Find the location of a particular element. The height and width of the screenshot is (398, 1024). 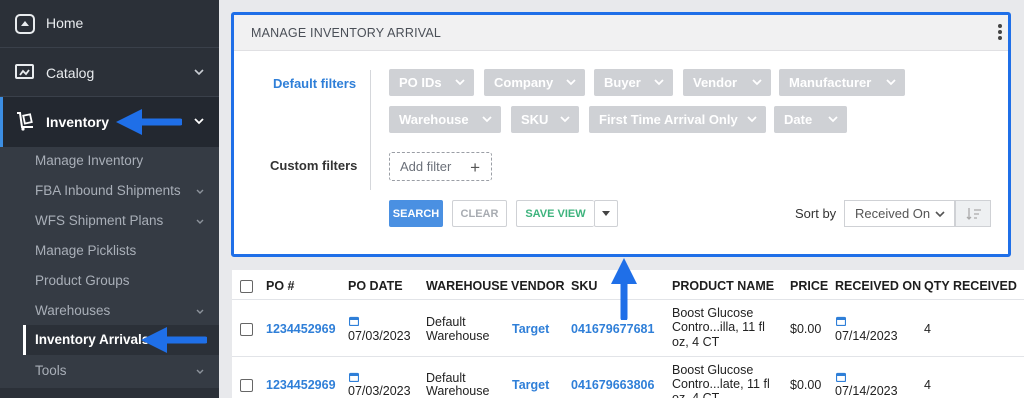

nav-catalog-label: Catalog is located at coordinates (70, 73).